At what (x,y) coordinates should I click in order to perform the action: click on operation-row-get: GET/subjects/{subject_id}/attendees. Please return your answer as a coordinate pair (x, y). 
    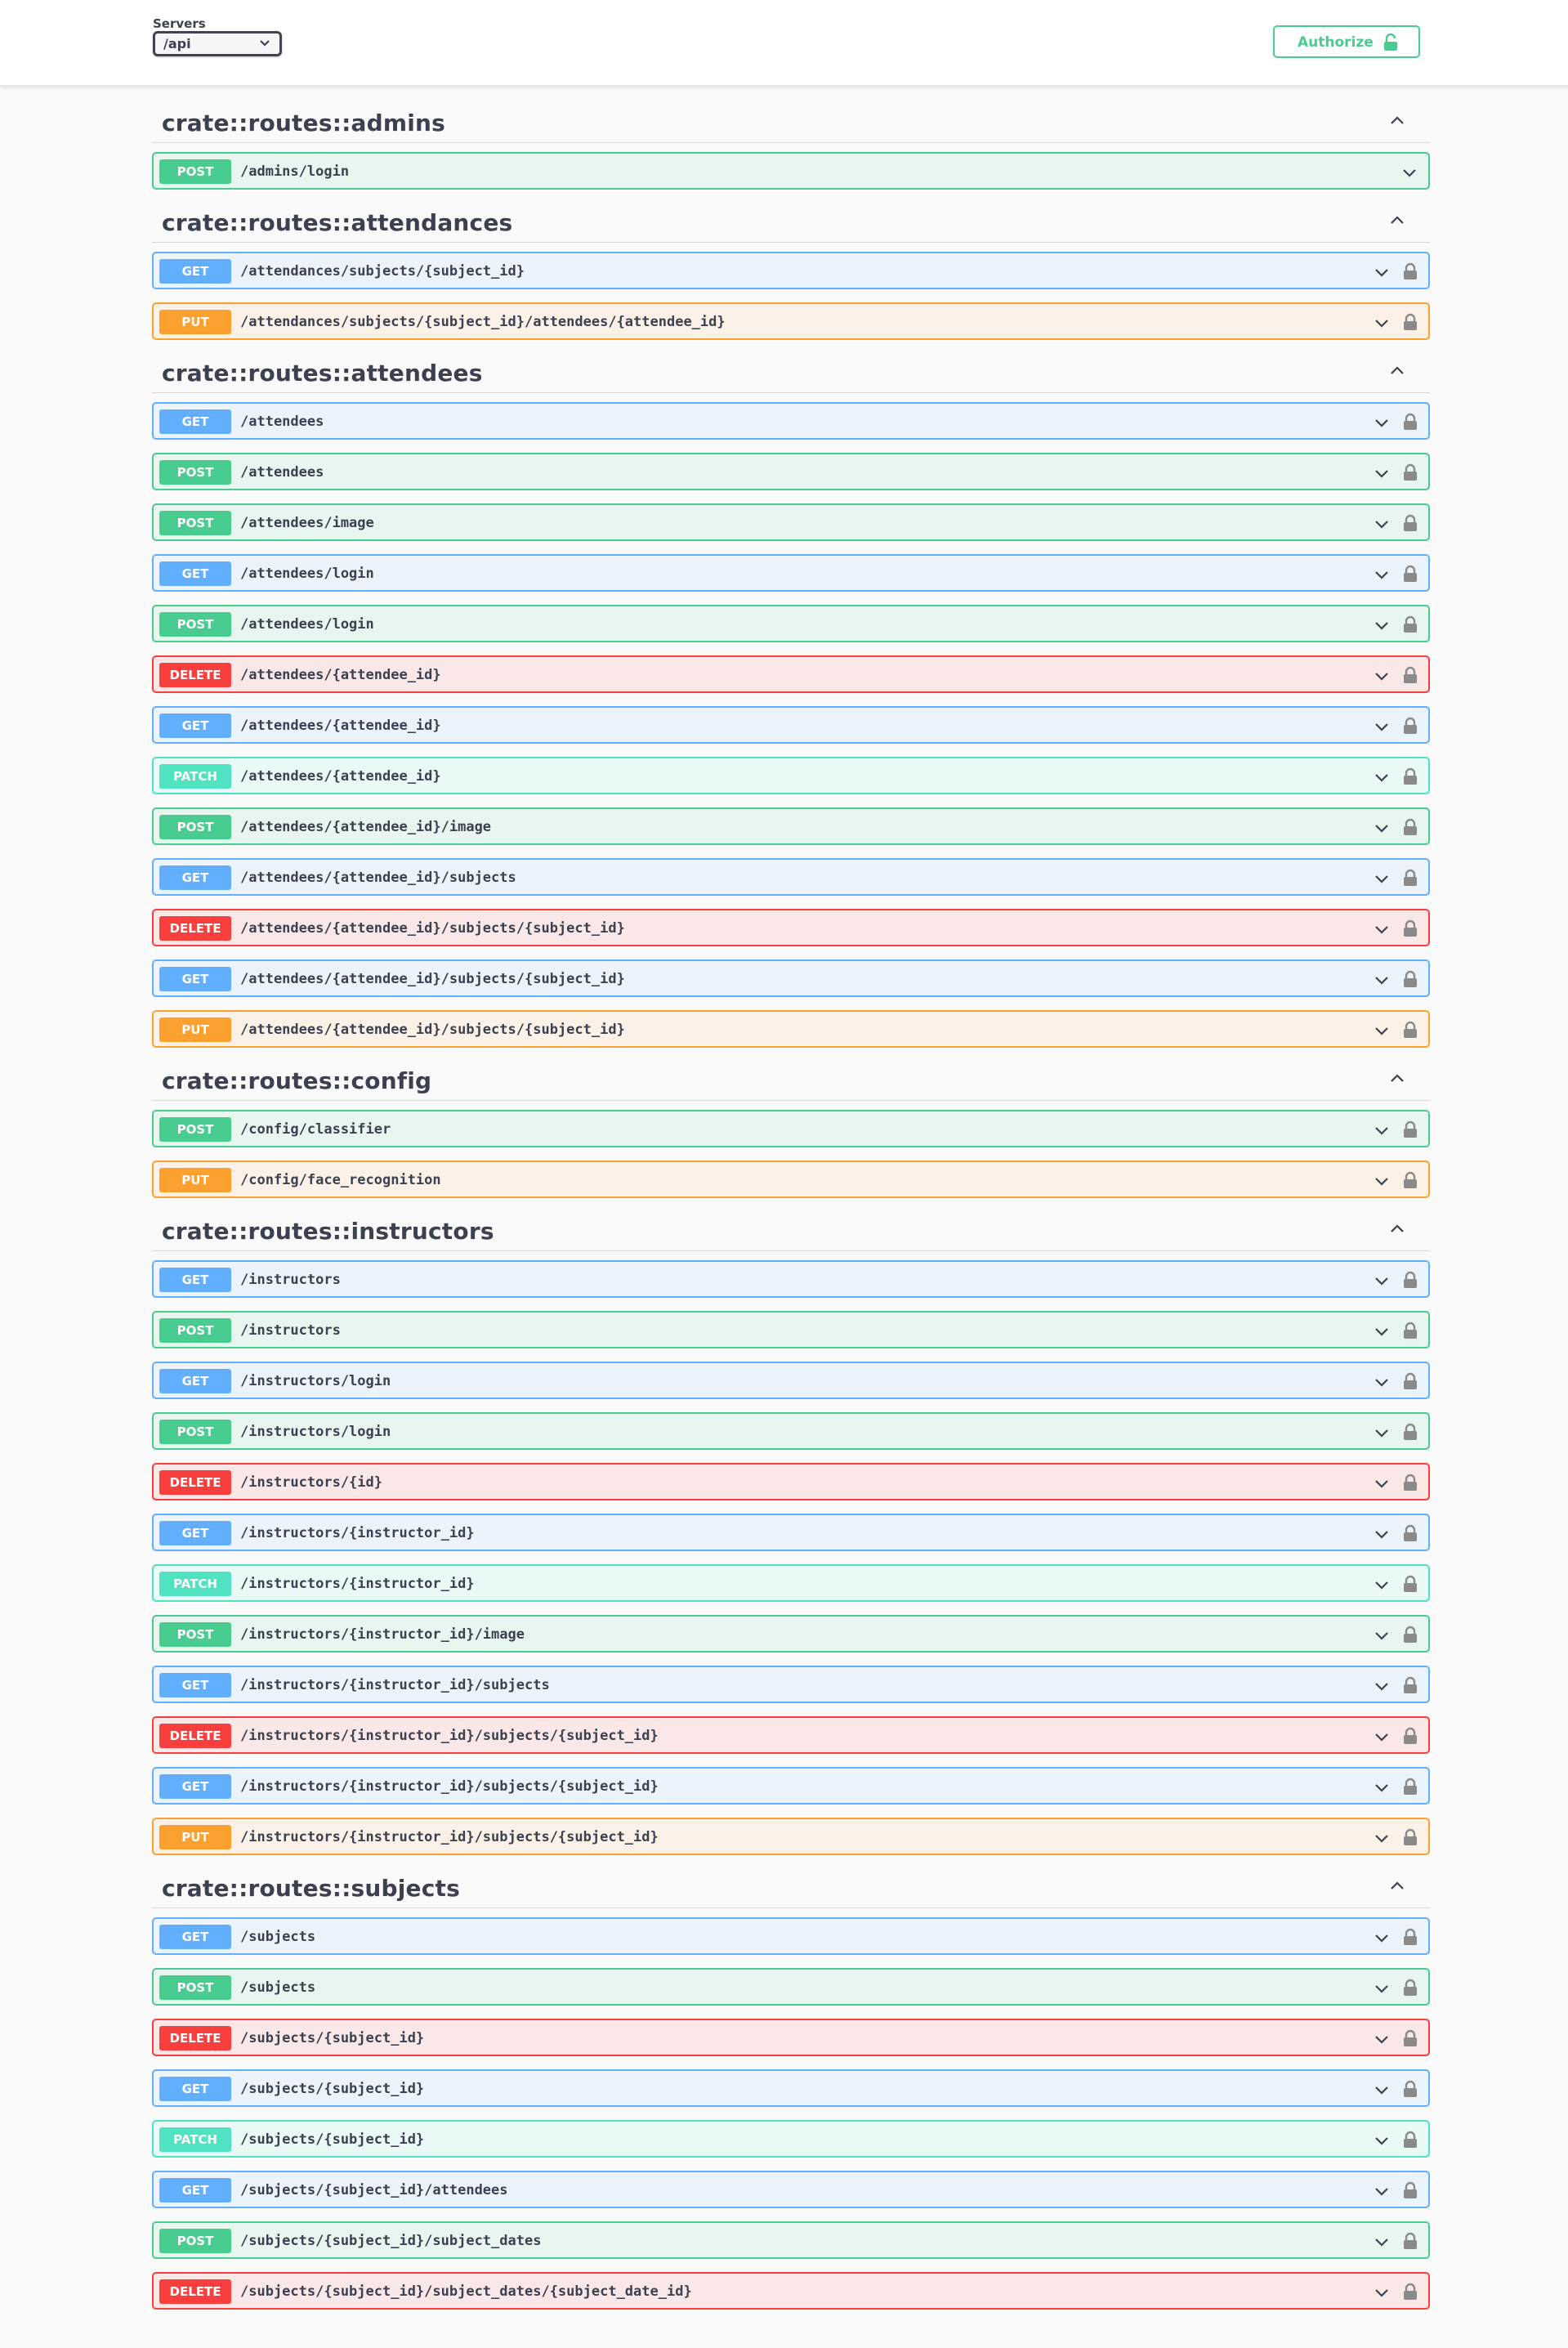
    Looking at the image, I should click on (791, 2189).